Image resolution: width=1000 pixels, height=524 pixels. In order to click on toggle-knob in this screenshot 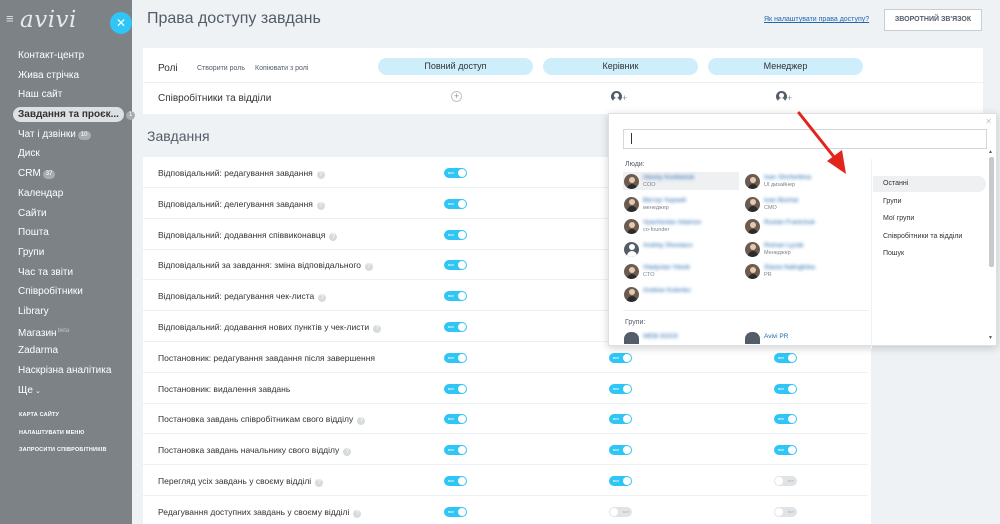, I will do `click(462, 419)`.